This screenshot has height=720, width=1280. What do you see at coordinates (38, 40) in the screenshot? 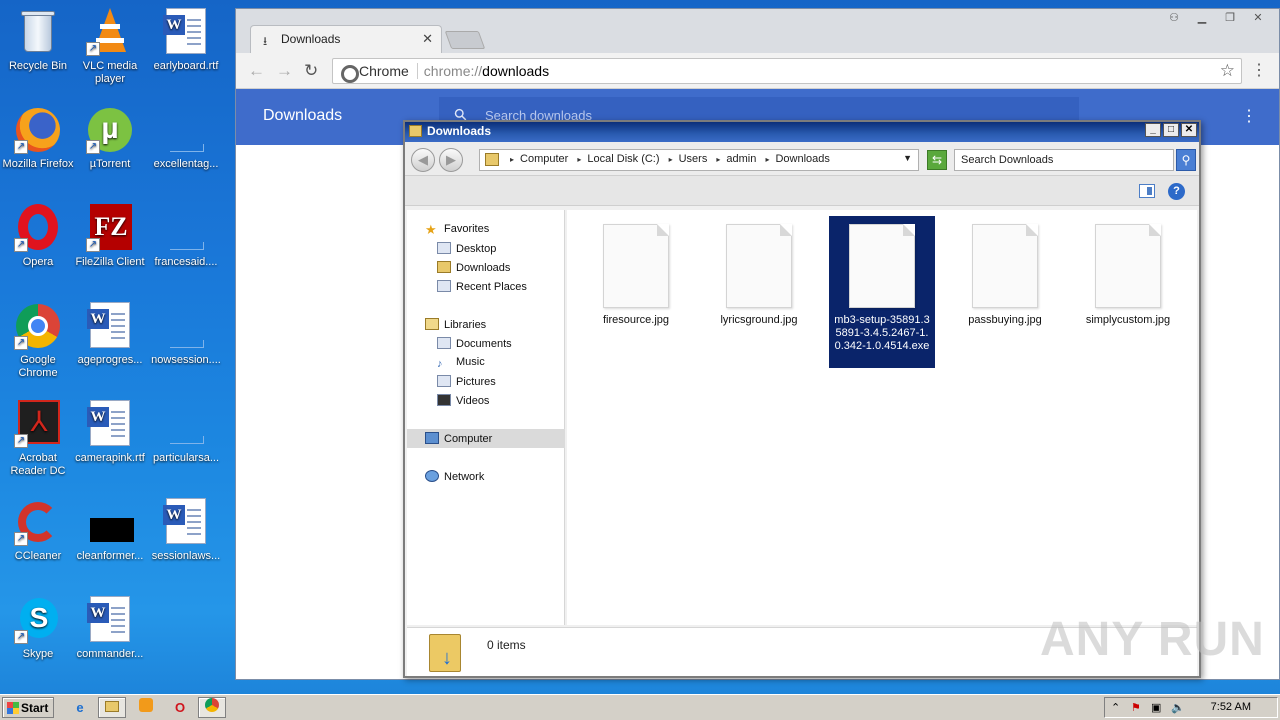
I see `desktop-icon-recycle-bin: Recycle Bin` at bounding box center [38, 40].